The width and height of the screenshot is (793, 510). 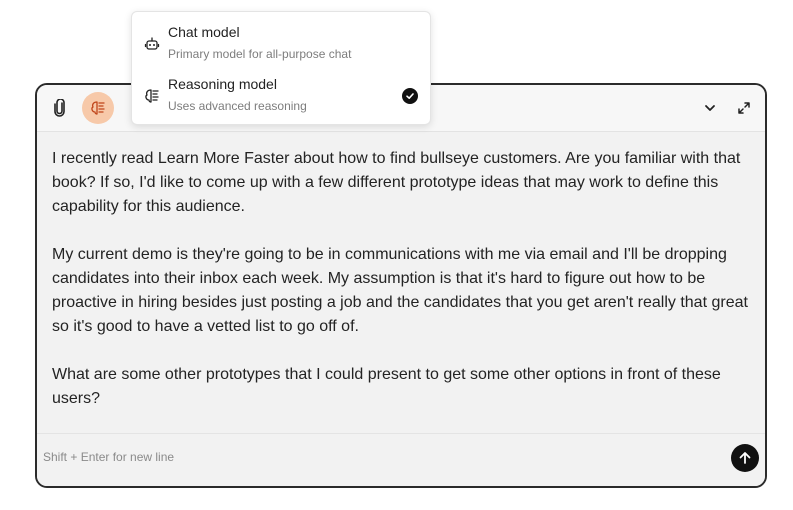 I want to click on attach-button, so click(x=60, y=108).